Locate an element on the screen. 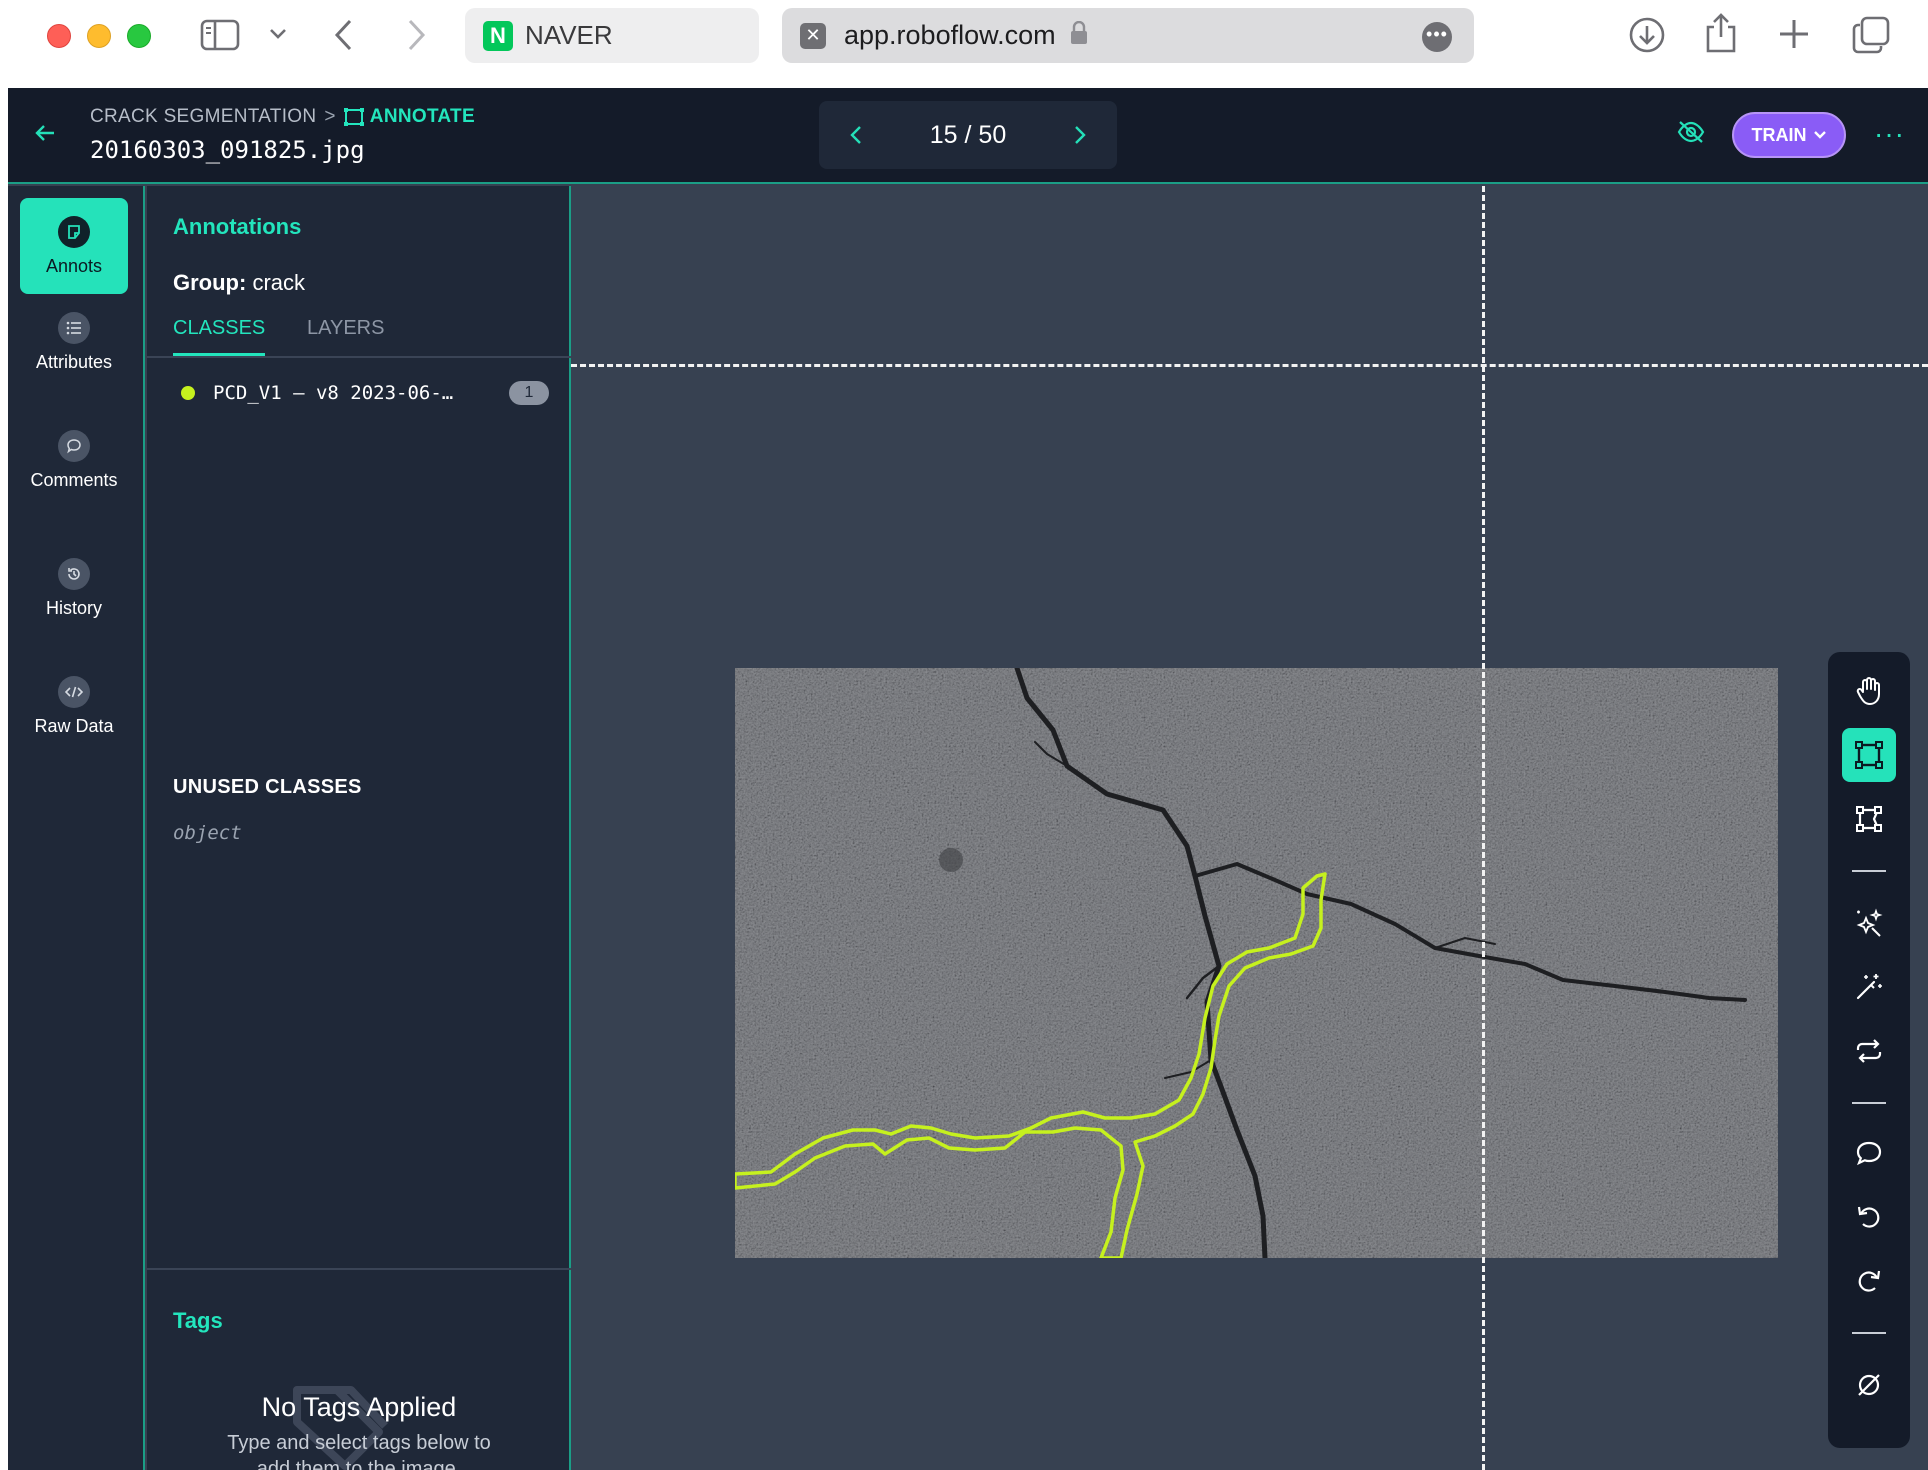  naver-logo: N is located at coordinates (498, 35).